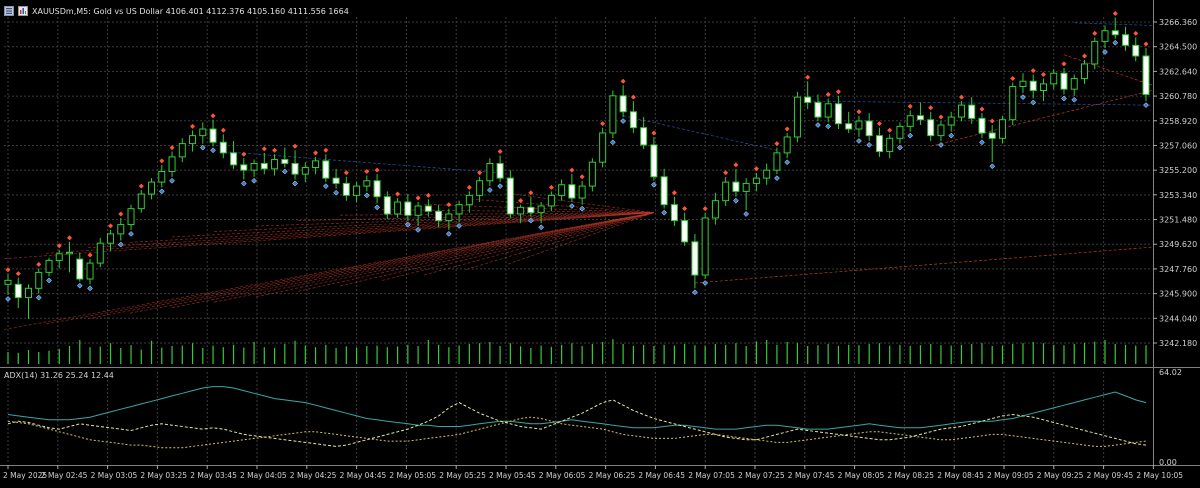 Image resolution: width=1200 pixels, height=488 pixels. I want to click on time-axis-label: 2 May 08:05, so click(861, 475).